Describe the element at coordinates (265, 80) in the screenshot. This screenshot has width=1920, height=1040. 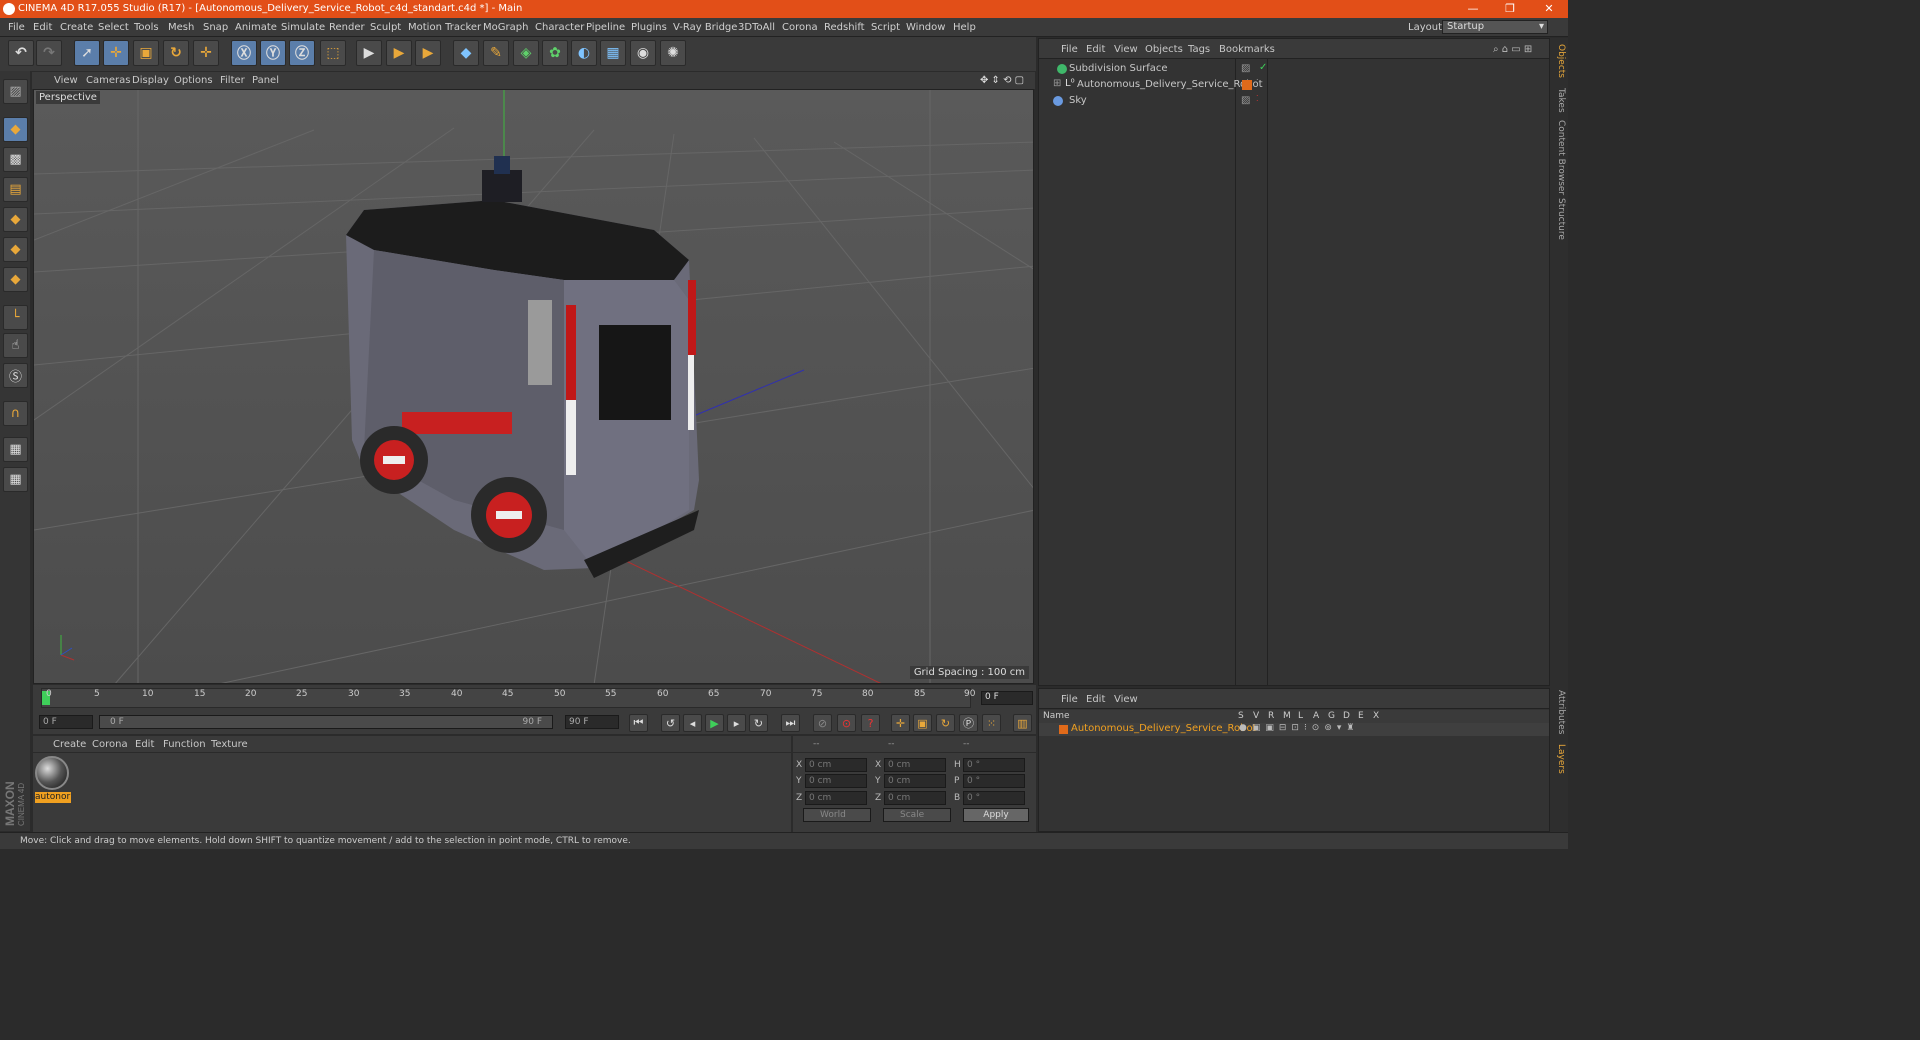
I see `viewport-menu-panel: Panel` at that location.